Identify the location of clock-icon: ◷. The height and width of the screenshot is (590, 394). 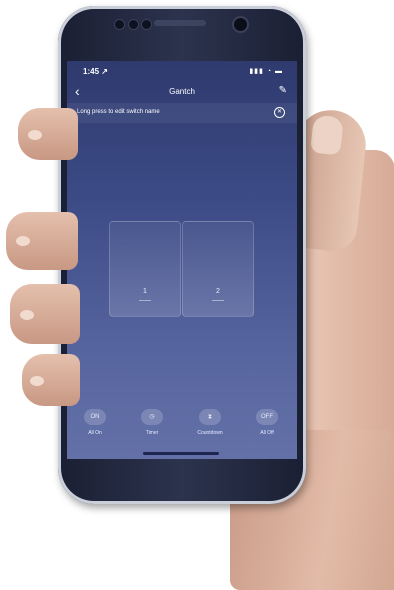
(152, 417).